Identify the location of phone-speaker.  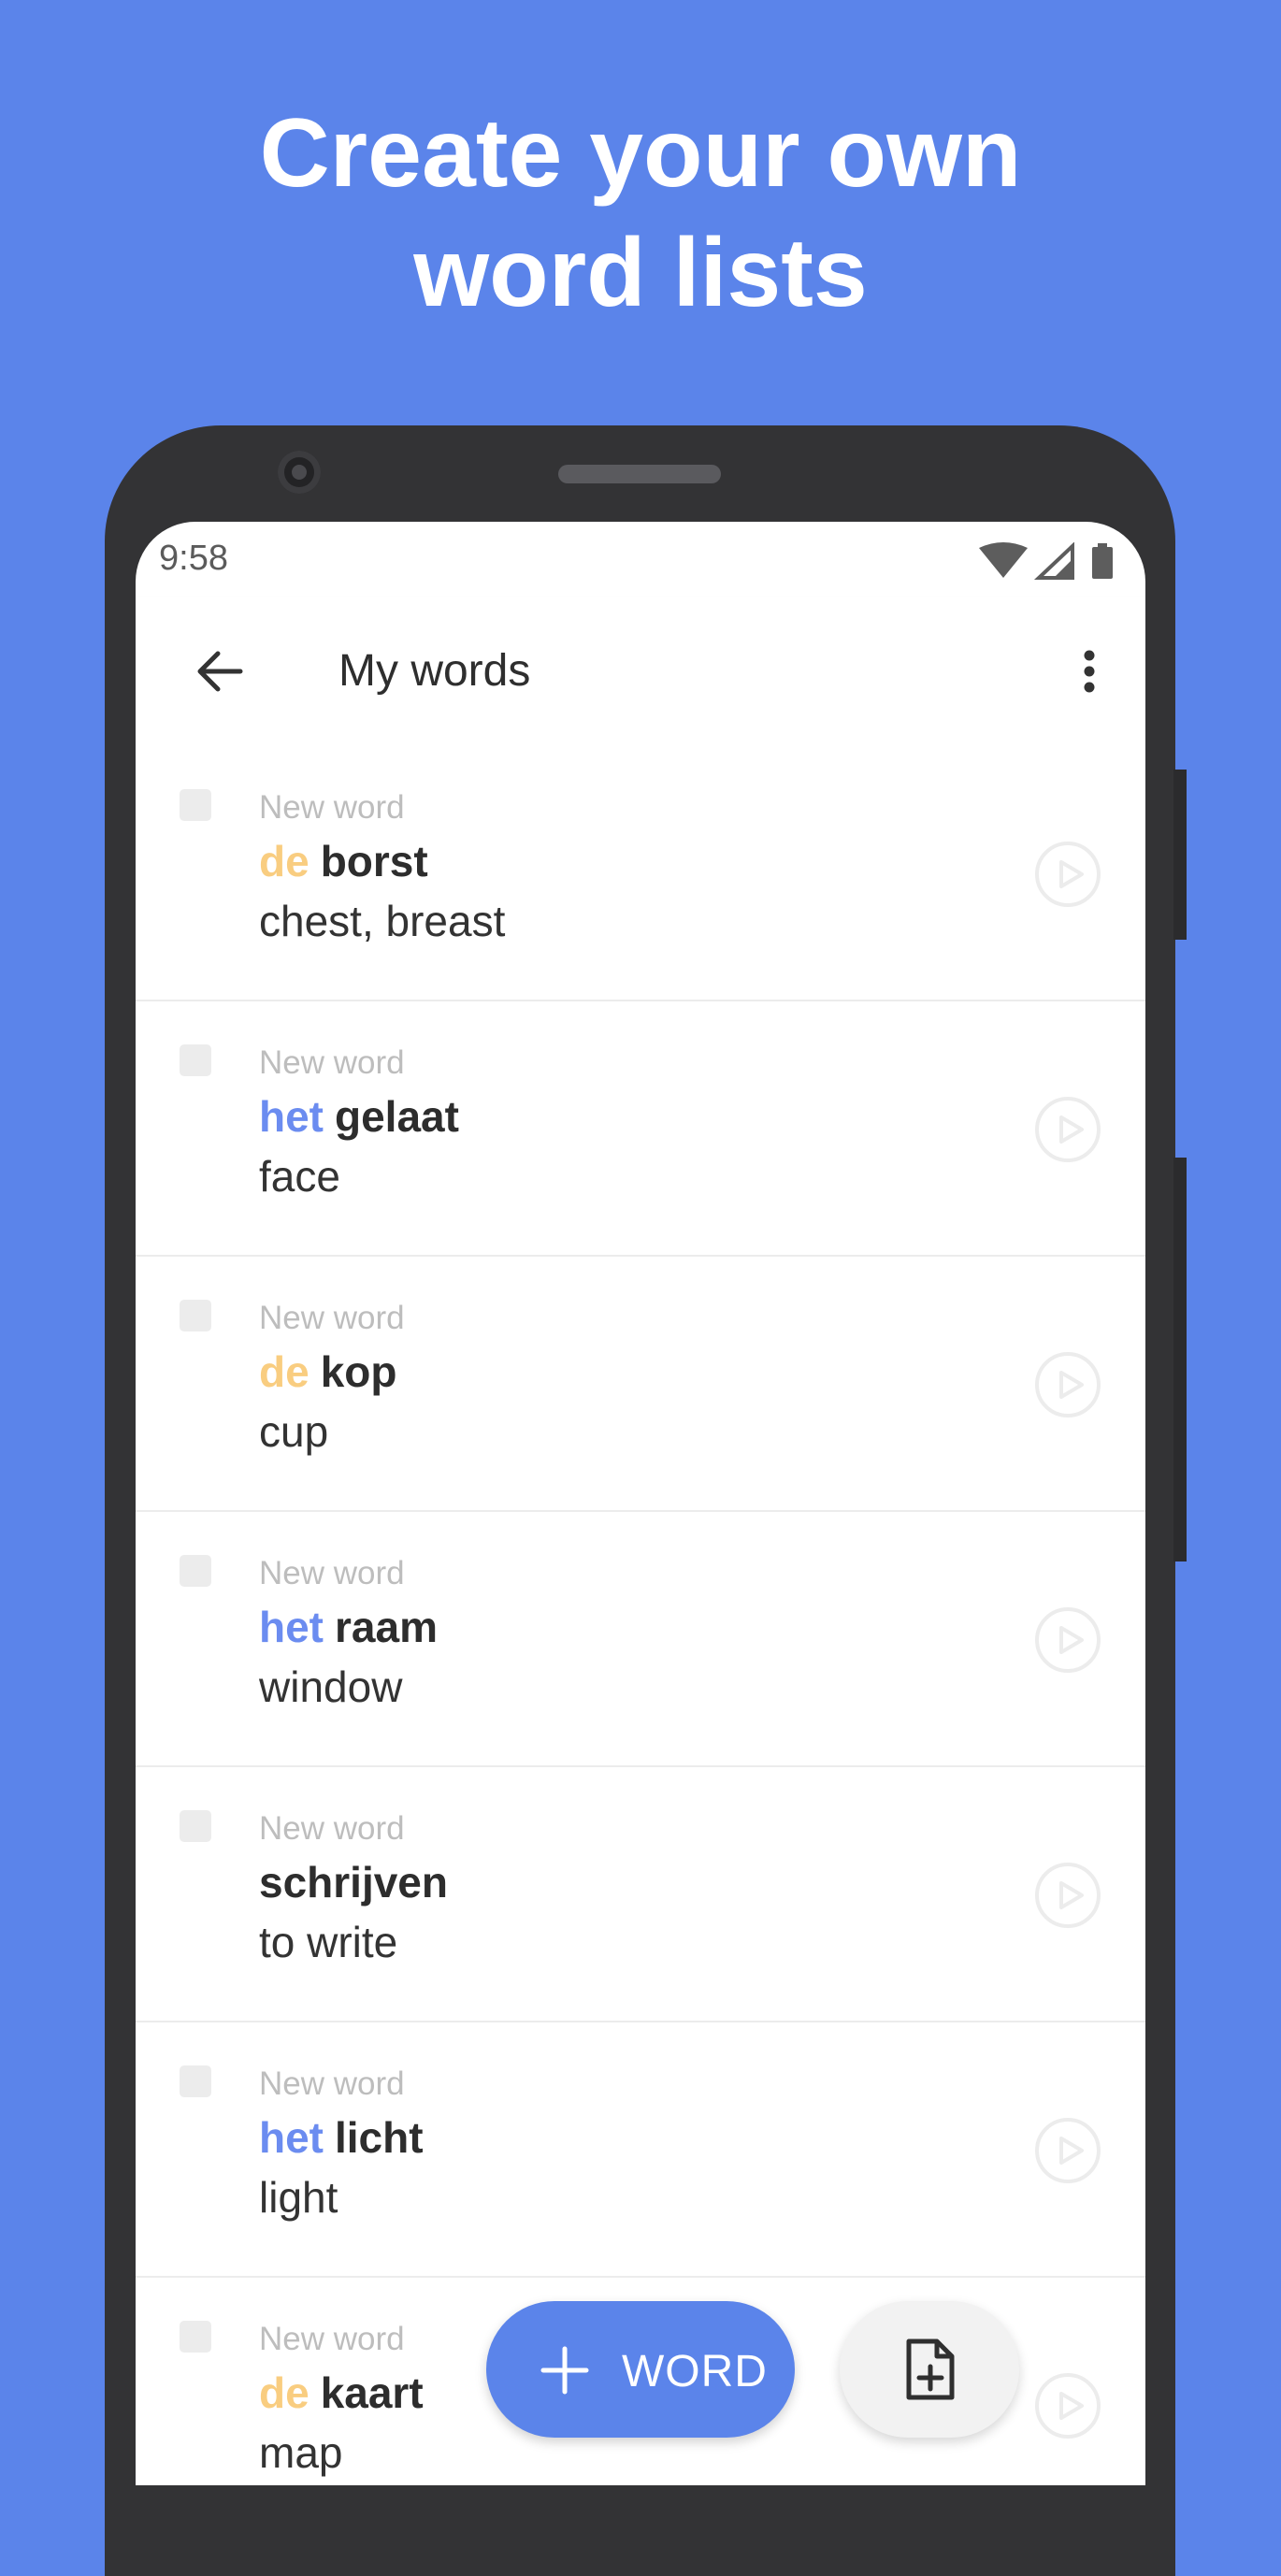
(640, 474).